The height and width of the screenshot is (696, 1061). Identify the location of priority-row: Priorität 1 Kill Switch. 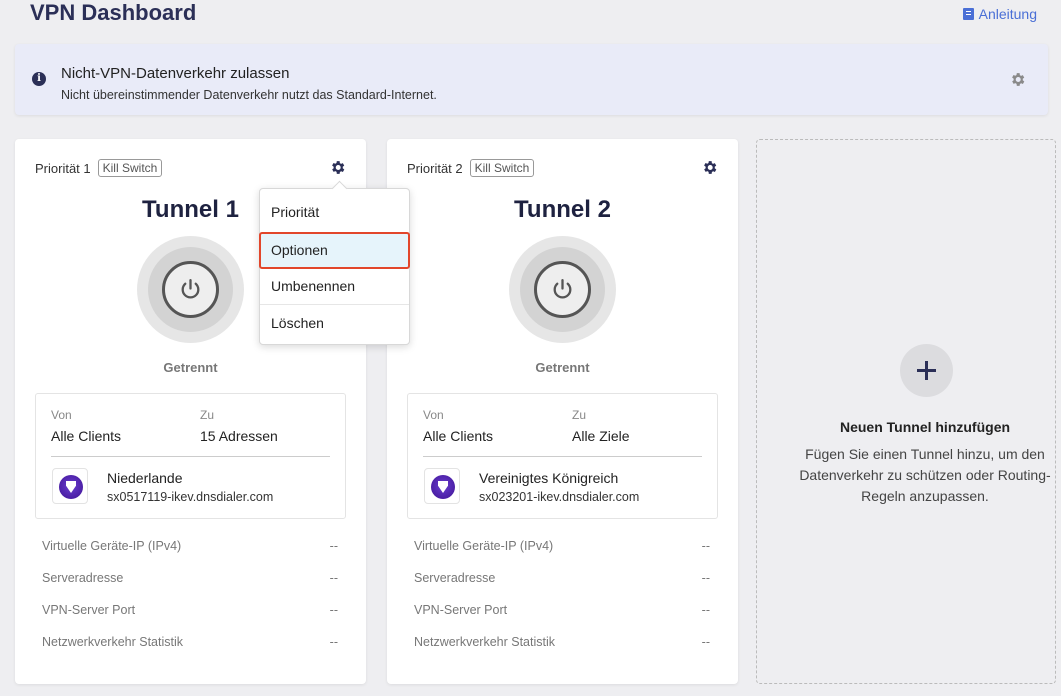
(99, 168).